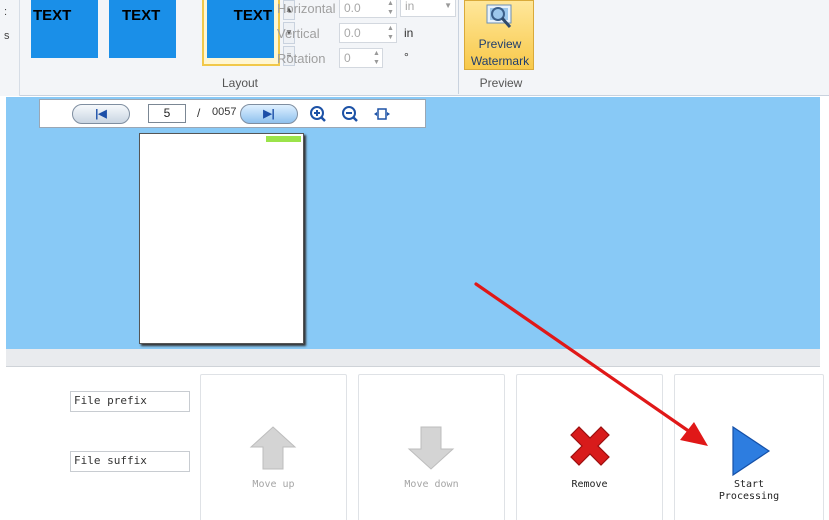 This screenshot has height=520, width=829. Describe the element at coordinates (500, 61) in the screenshot. I see `preview-label-line2: Watermark` at that location.